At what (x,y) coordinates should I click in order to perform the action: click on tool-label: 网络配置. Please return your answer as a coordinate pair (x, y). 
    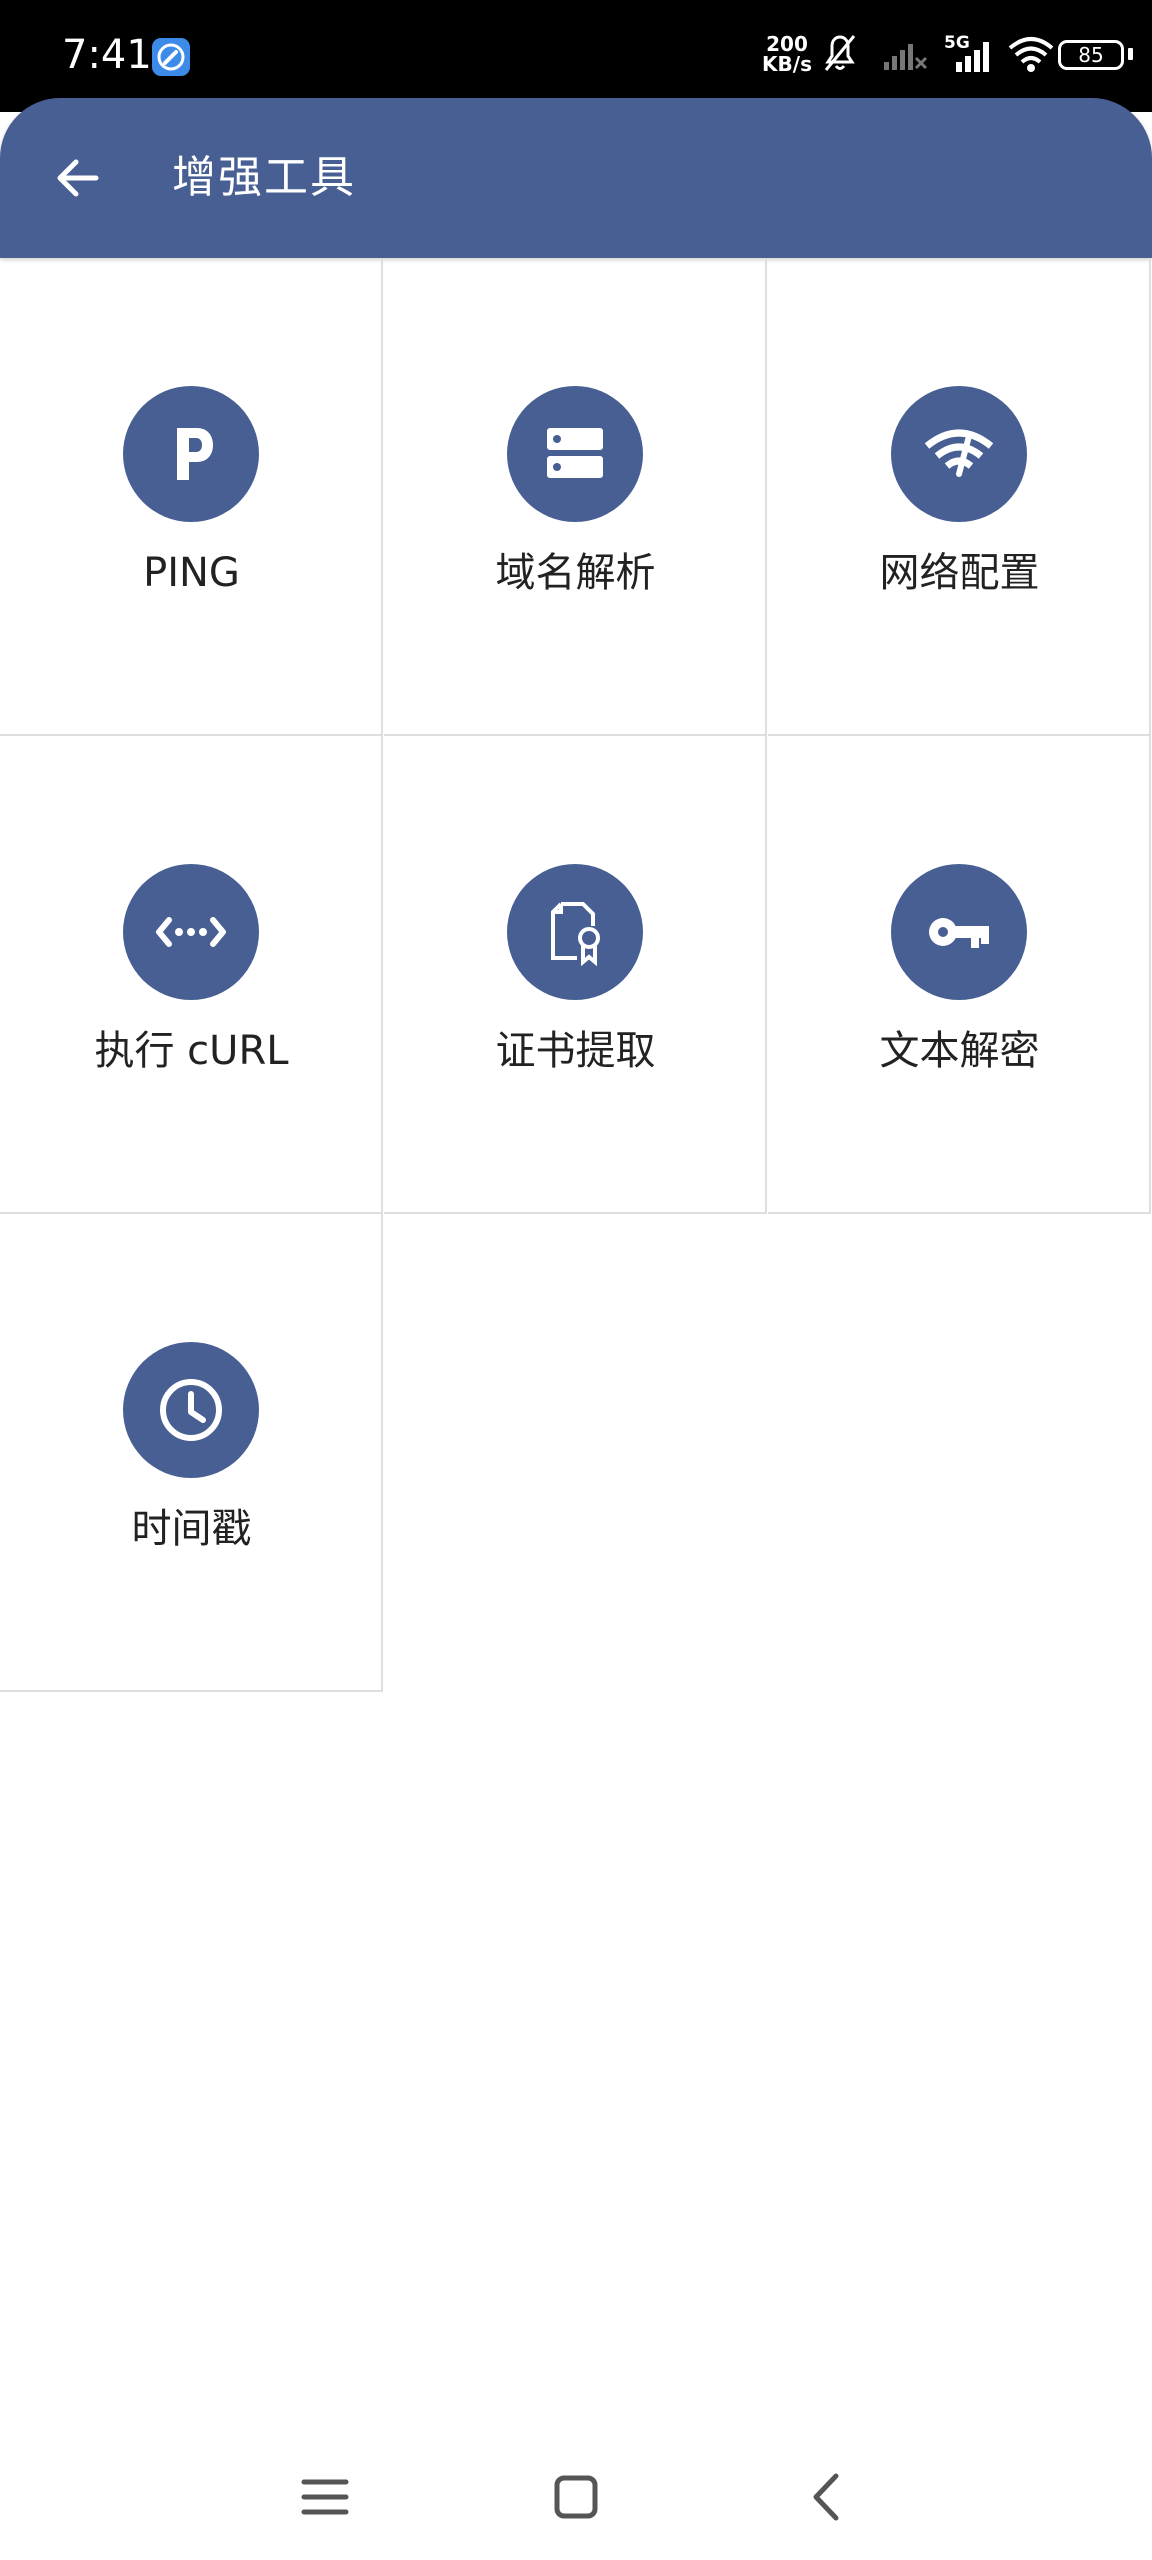
    Looking at the image, I should click on (959, 573).